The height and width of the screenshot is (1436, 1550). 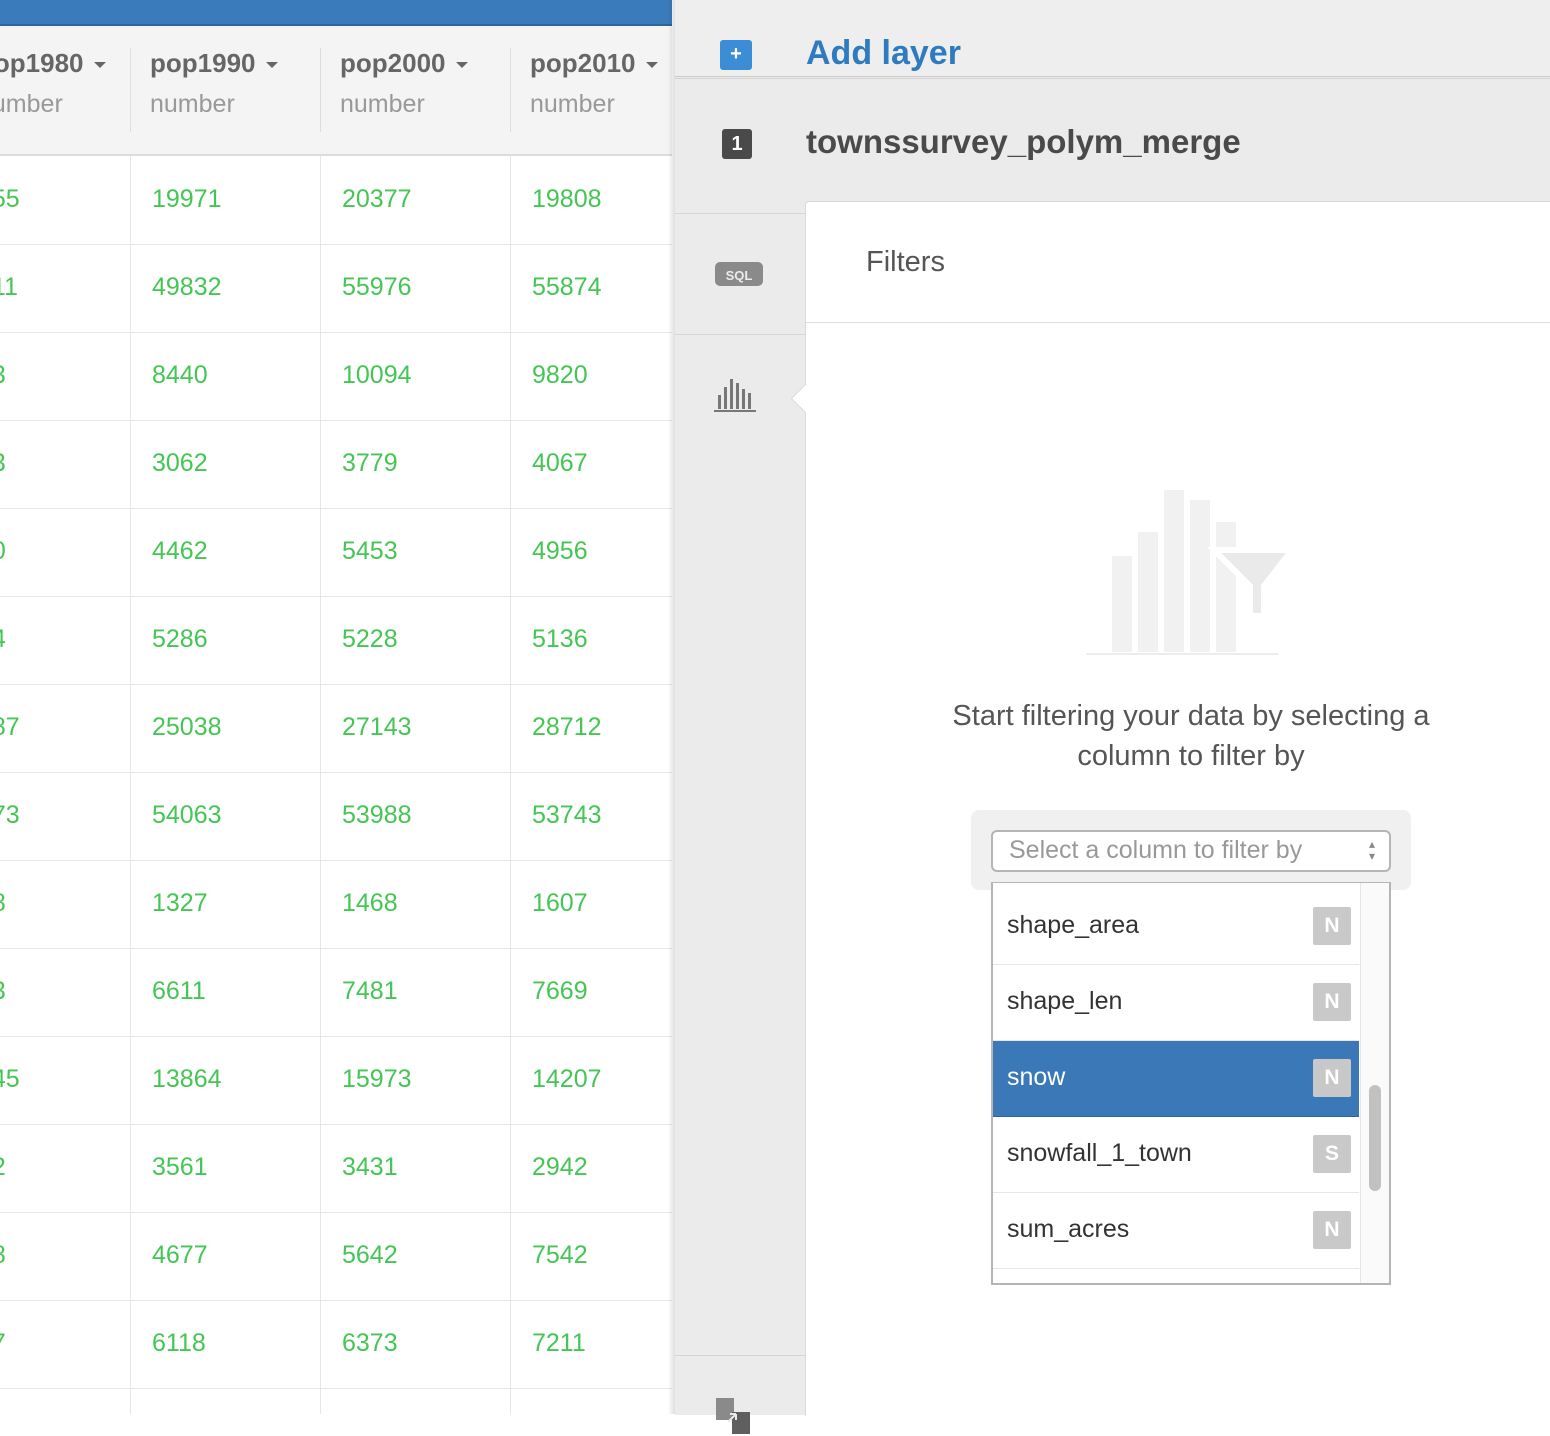 What do you see at coordinates (336, 904) in the screenshot?
I see `table-row: 68 1327 1468 1607` at bounding box center [336, 904].